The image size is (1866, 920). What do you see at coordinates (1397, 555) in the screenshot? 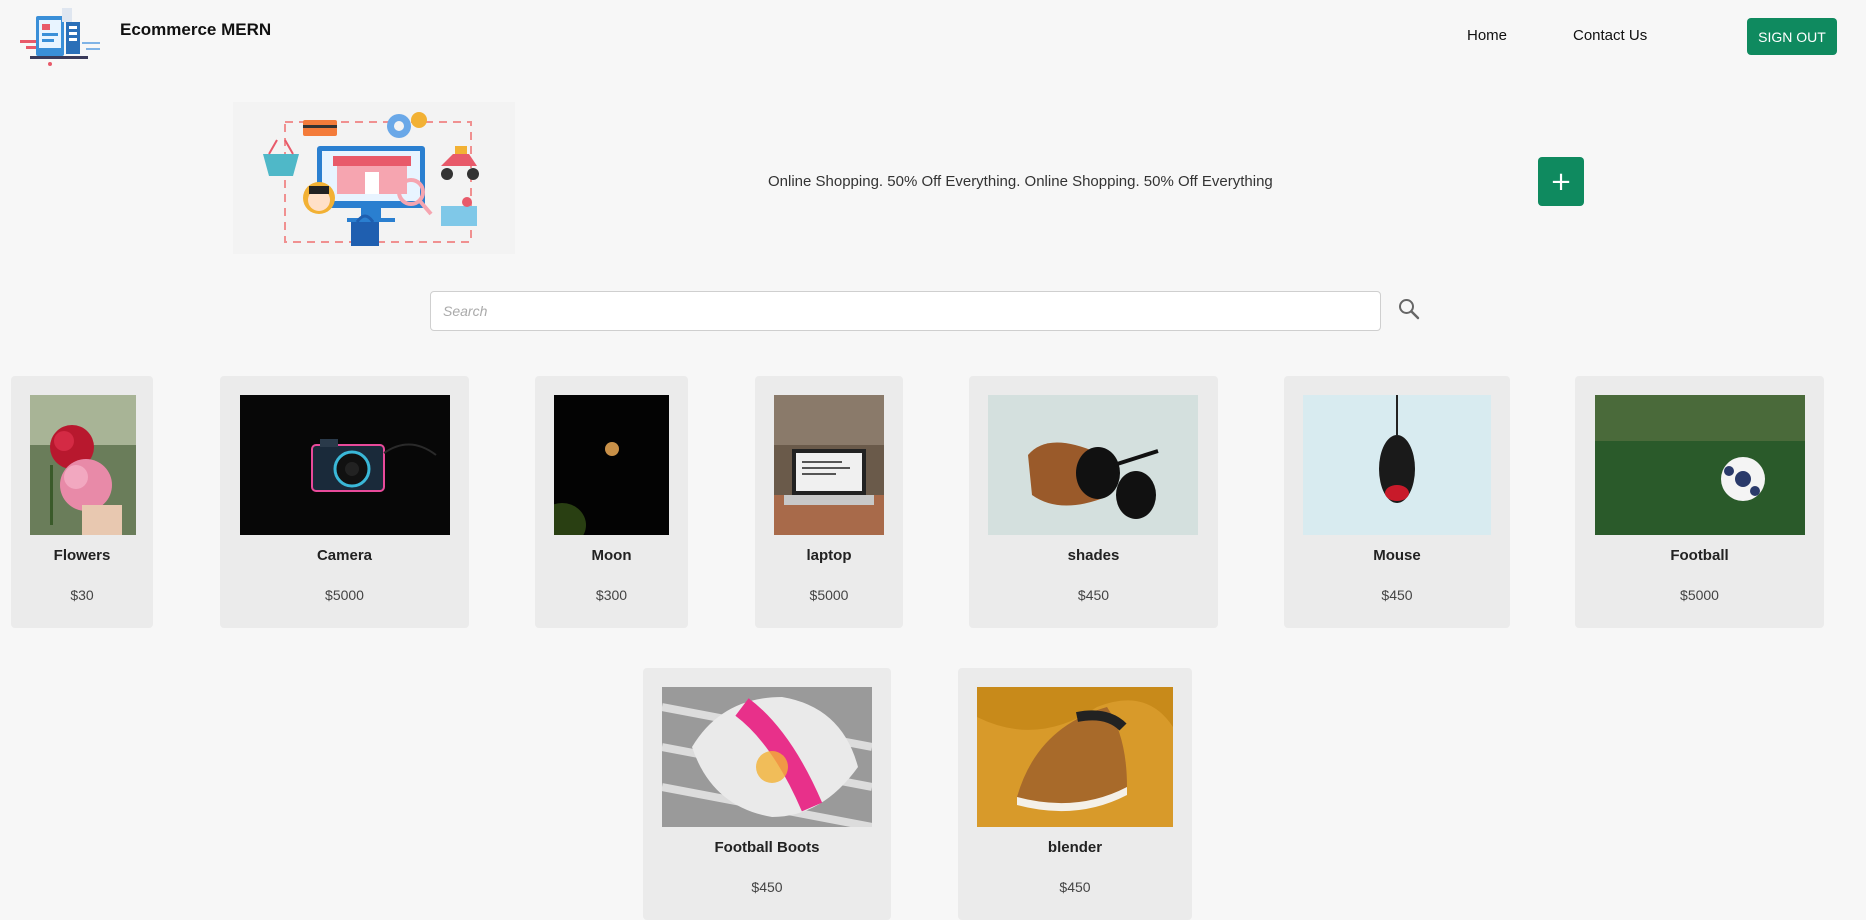
I see `product-name: Mouse` at bounding box center [1397, 555].